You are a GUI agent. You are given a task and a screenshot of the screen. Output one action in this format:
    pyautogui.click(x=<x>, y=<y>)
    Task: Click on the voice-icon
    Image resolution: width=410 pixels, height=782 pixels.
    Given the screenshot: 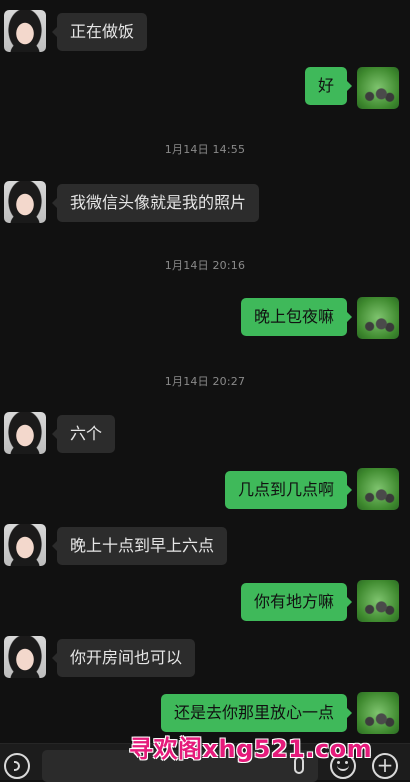 What is the action you would take?
    pyautogui.click(x=17, y=766)
    